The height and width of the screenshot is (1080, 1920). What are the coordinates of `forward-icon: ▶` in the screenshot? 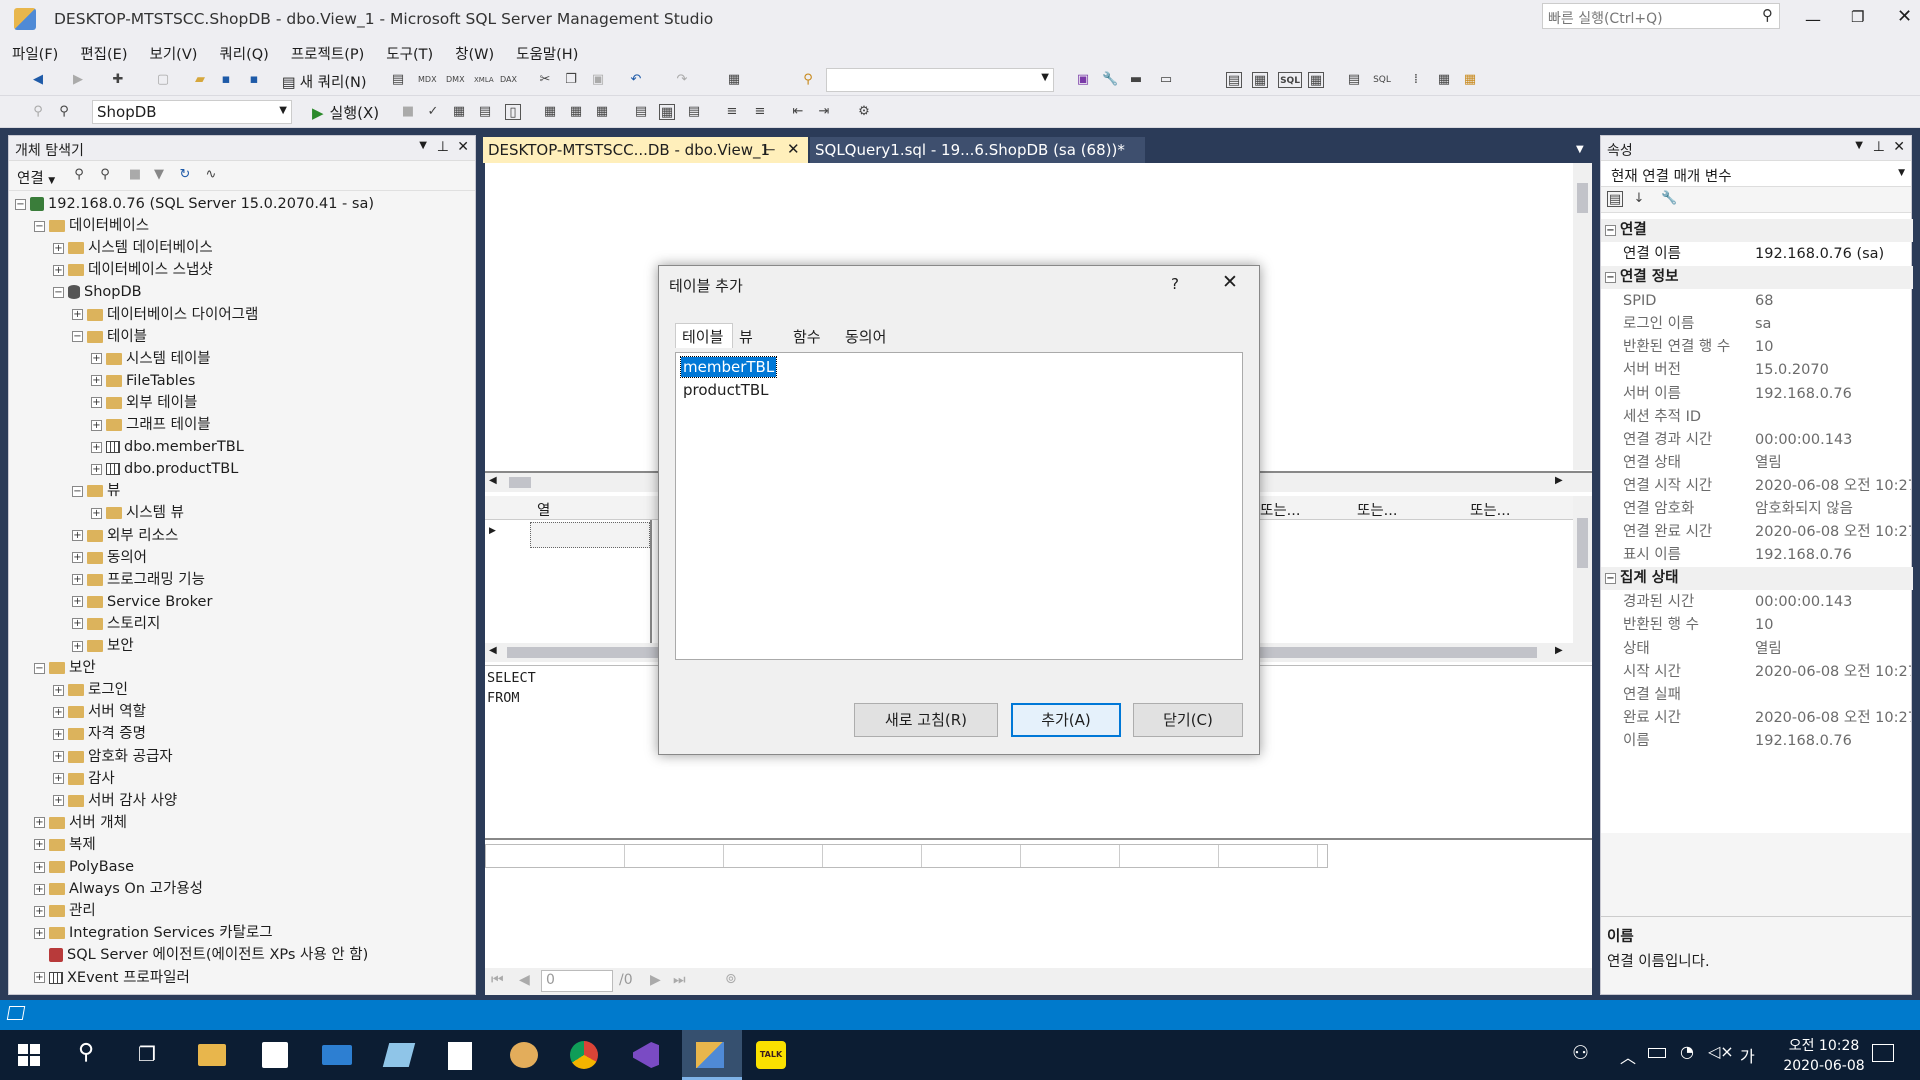 It's located at (78, 80).